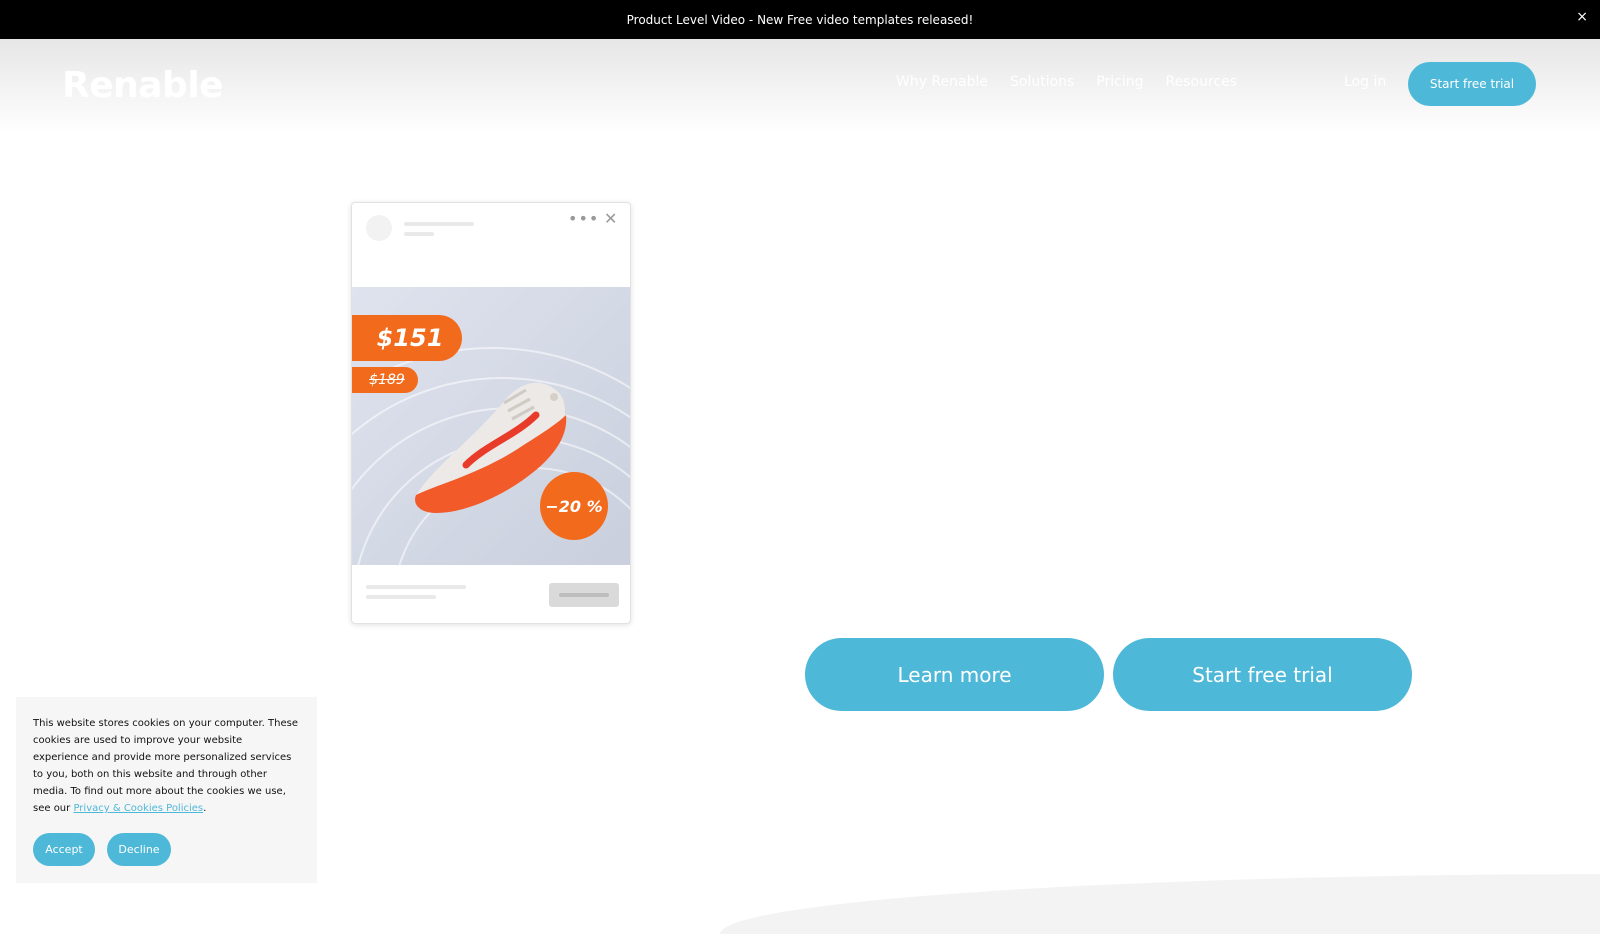 This screenshot has width=1600, height=934. Describe the element at coordinates (407, 338) in the screenshot. I see `price-tag: $151` at that location.